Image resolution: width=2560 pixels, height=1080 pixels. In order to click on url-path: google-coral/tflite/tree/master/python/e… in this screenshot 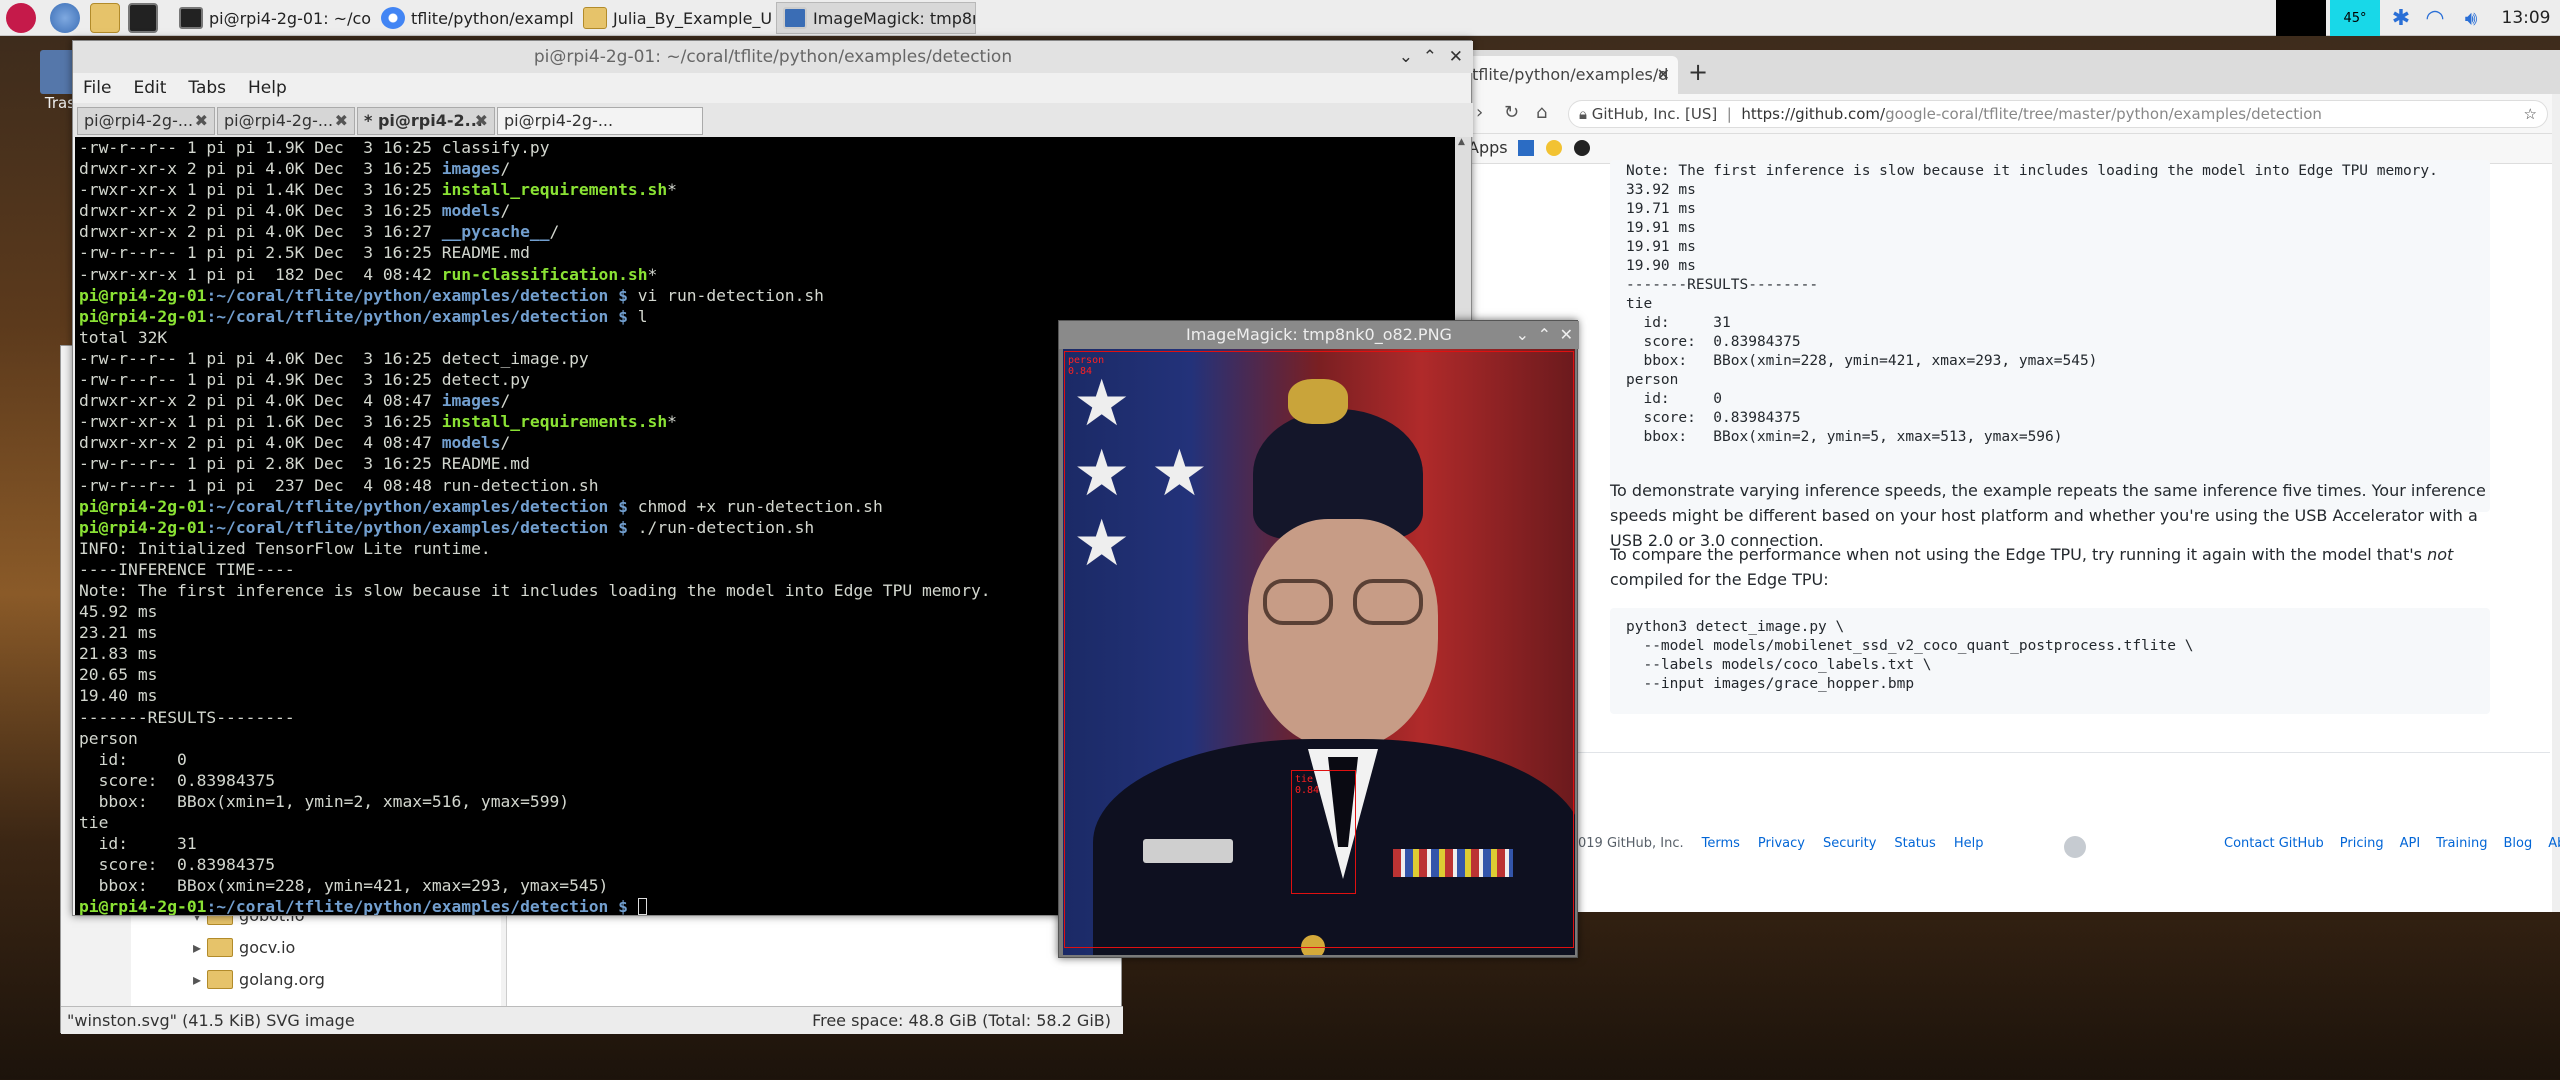, I will do `click(2103, 114)`.